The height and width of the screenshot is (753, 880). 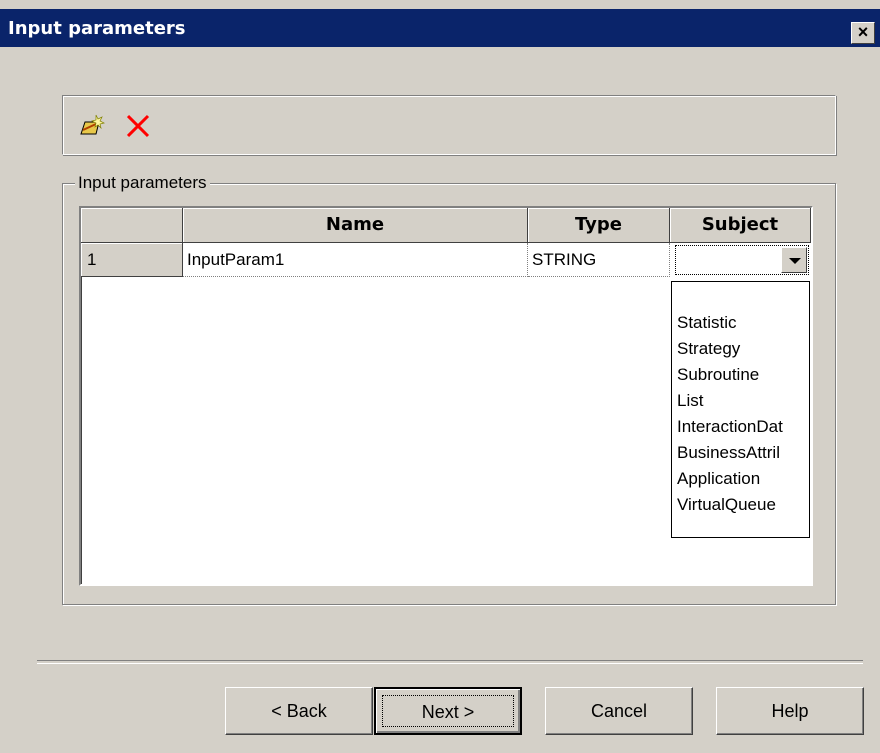 I want to click on close-button: ×, so click(x=863, y=33).